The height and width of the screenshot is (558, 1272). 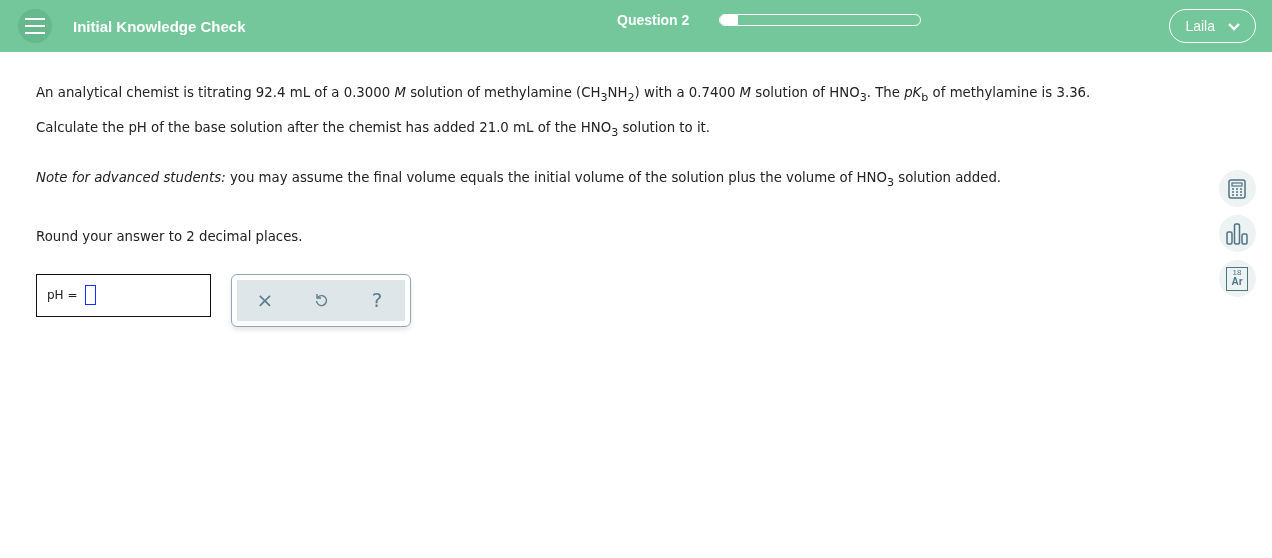 What do you see at coordinates (123, 295) in the screenshot?
I see `answer-field: pH =` at bounding box center [123, 295].